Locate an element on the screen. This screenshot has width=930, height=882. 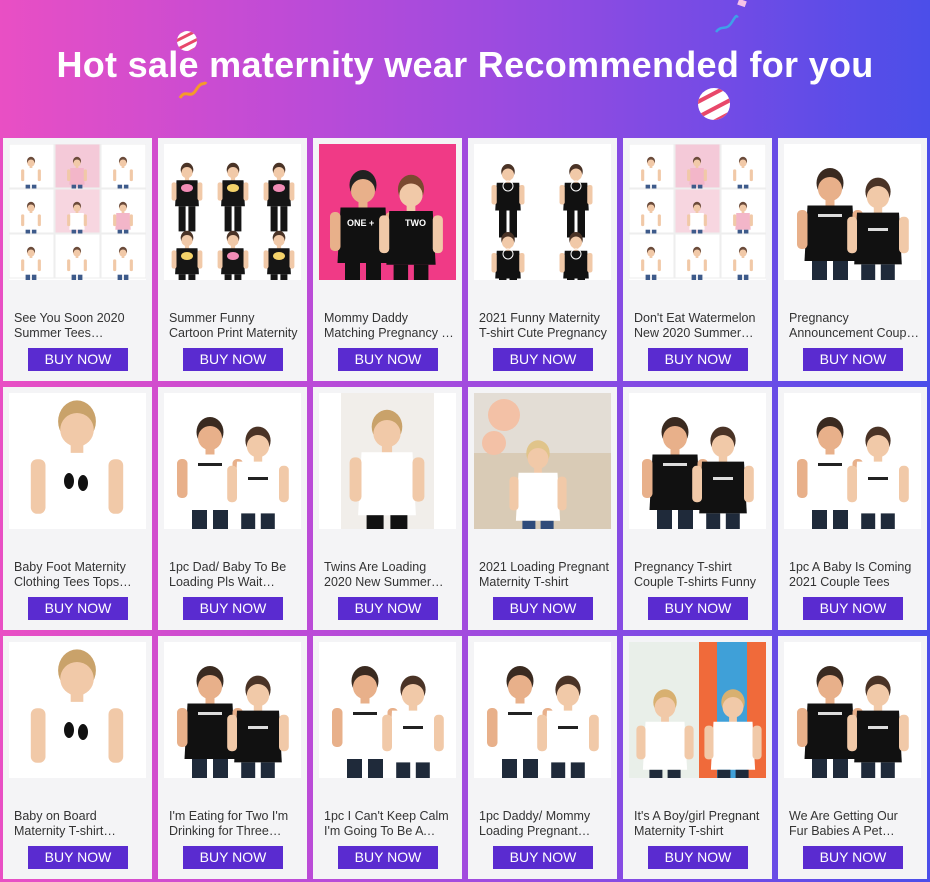
product-title: Pregnancy T-shirt Couple T-shirts Funny is located at coordinates (699, 575).